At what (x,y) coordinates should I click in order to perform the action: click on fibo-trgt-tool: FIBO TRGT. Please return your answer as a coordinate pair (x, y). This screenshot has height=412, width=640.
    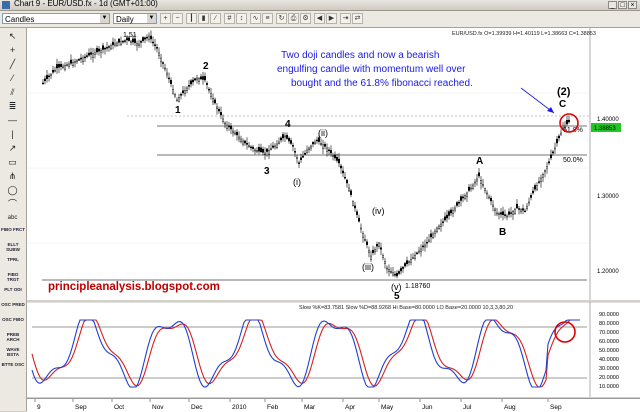
    Looking at the image, I should click on (13, 277).